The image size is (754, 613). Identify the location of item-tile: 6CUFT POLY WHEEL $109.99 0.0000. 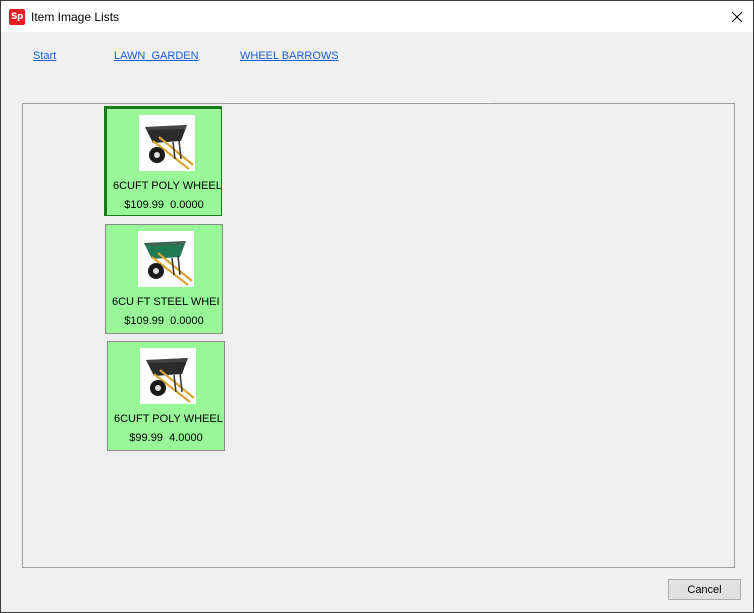
(163, 161).